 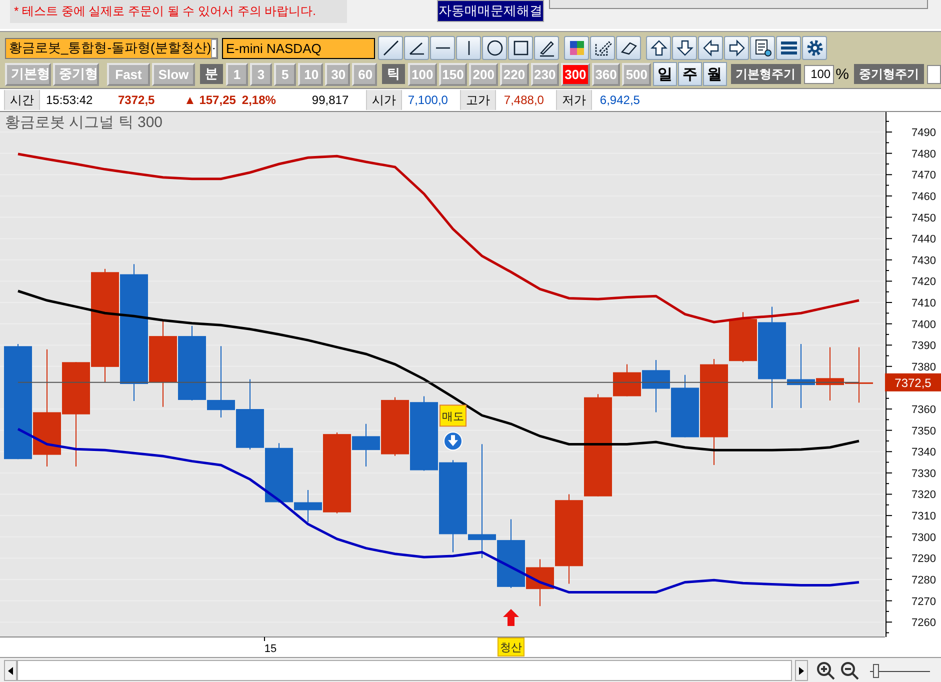 What do you see at coordinates (384, 100) in the screenshot?
I see `open-label: 시가` at bounding box center [384, 100].